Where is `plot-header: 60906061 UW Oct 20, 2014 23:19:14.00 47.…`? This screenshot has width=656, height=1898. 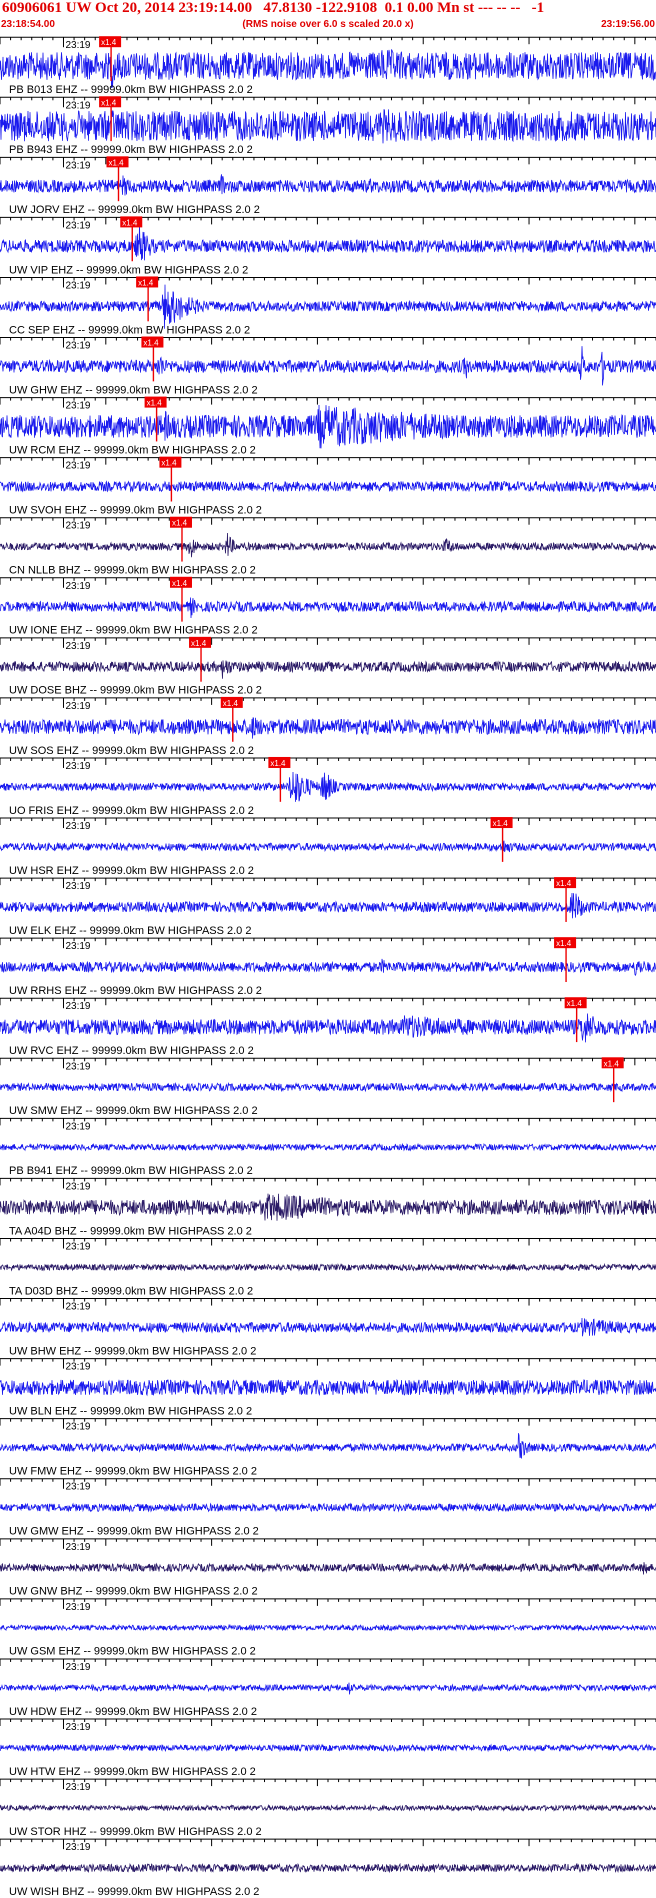 plot-header: 60906061 UW Oct 20, 2014 23:19:14.00 47.… is located at coordinates (328, 18).